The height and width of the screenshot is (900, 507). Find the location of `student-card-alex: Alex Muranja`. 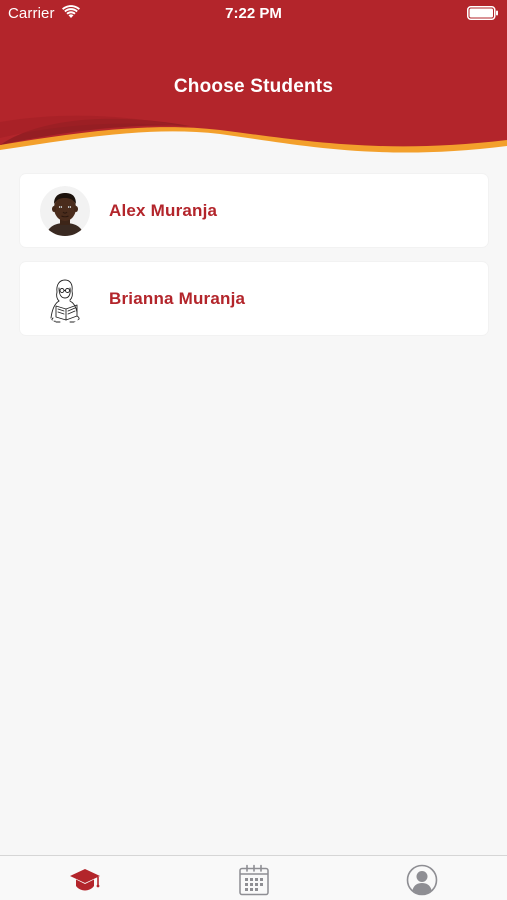

student-card-alex: Alex Muranja is located at coordinates (254, 210).